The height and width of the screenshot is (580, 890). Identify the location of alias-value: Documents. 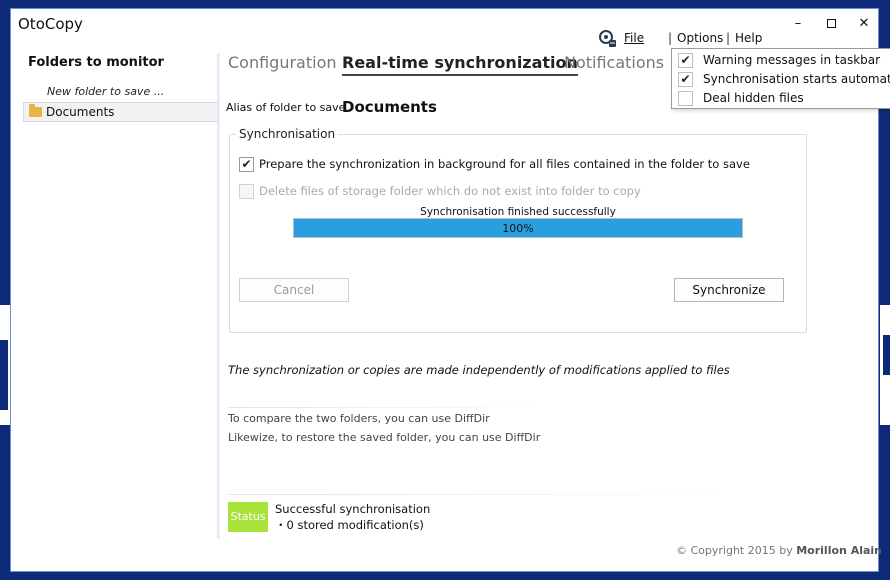
(389, 107).